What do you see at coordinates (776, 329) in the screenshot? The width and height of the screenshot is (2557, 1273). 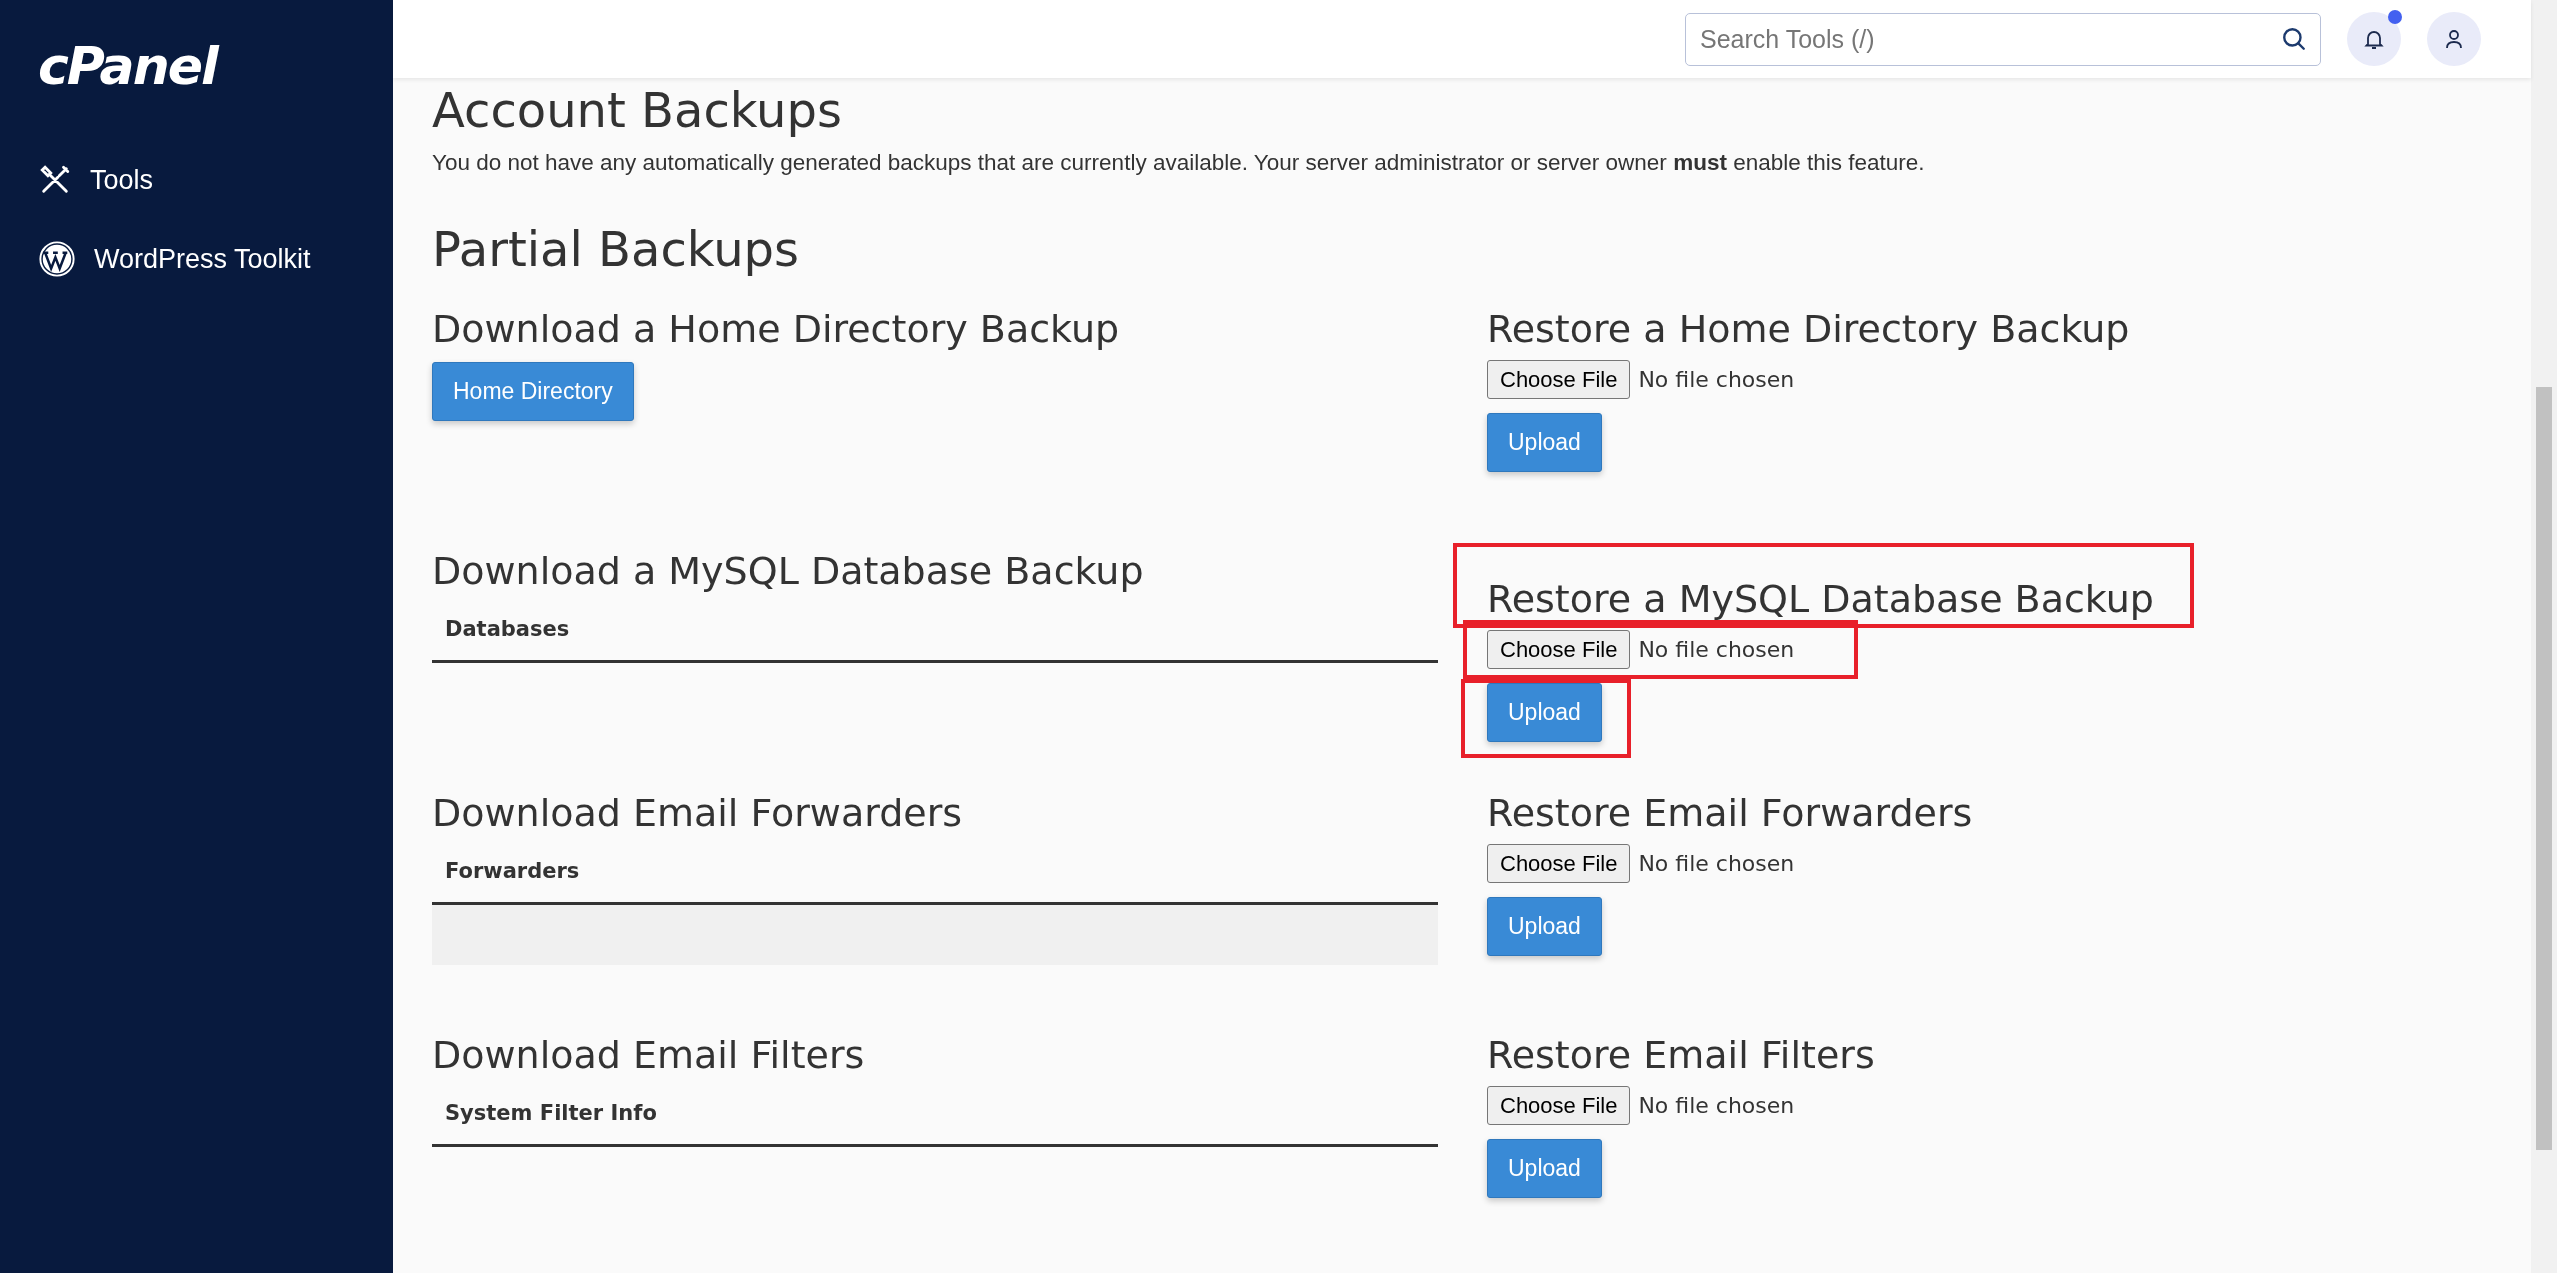 I see `subsection-heading: Download a Home Directory Backup` at bounding box center [776, 329].